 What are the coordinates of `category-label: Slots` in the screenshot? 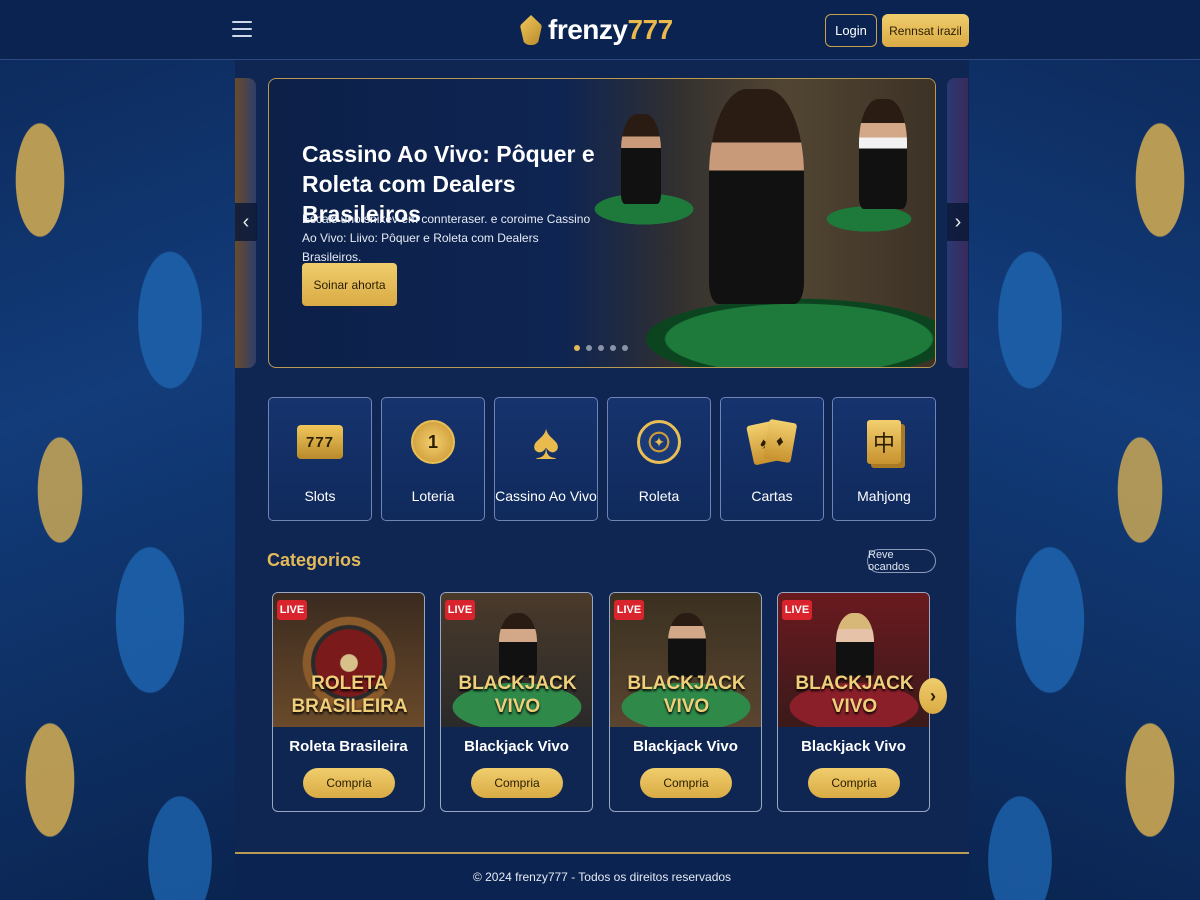 It's located at (320, 496).